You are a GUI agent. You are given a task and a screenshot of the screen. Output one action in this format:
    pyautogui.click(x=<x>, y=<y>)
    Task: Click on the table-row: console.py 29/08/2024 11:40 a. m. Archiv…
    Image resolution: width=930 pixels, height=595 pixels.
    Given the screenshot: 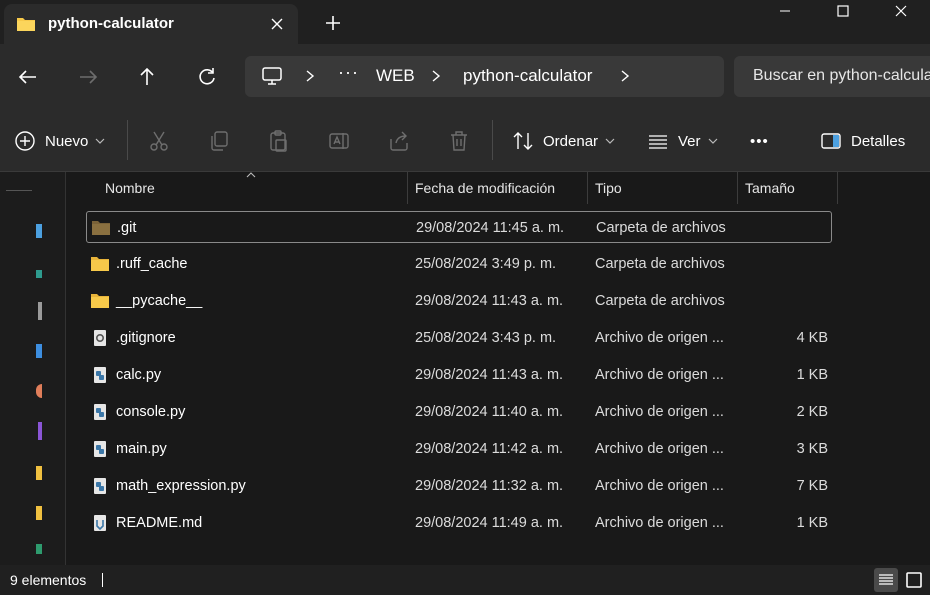 What is the action you would take?
    pyautogui.click(x=459, y=412)
    